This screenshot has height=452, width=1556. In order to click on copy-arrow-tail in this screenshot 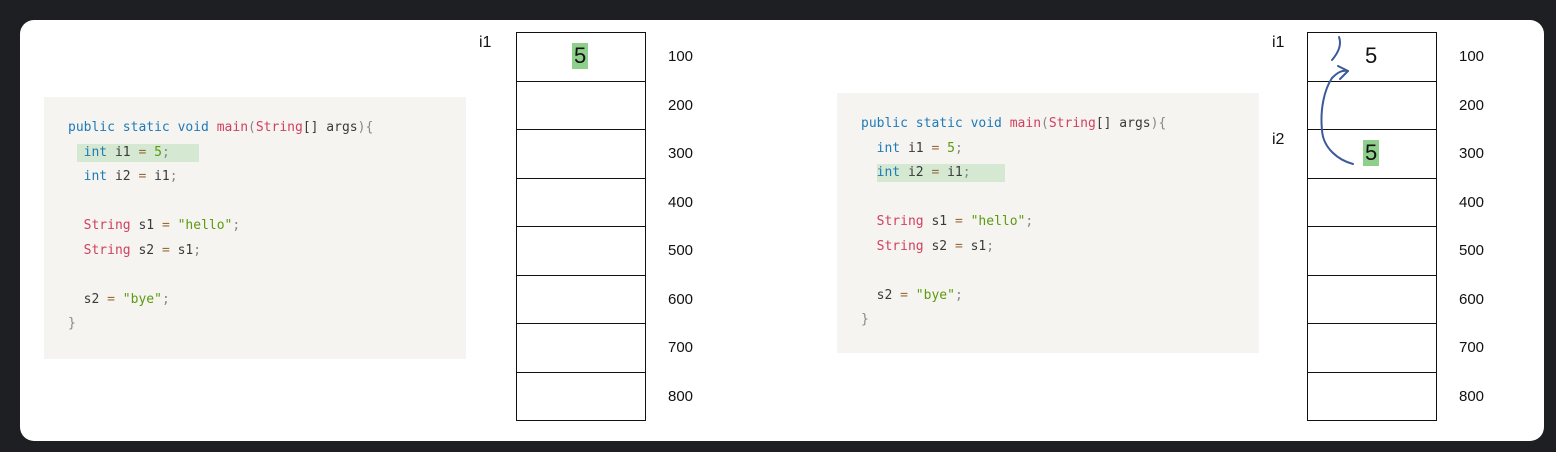, I will do `click(1336, 48)`.